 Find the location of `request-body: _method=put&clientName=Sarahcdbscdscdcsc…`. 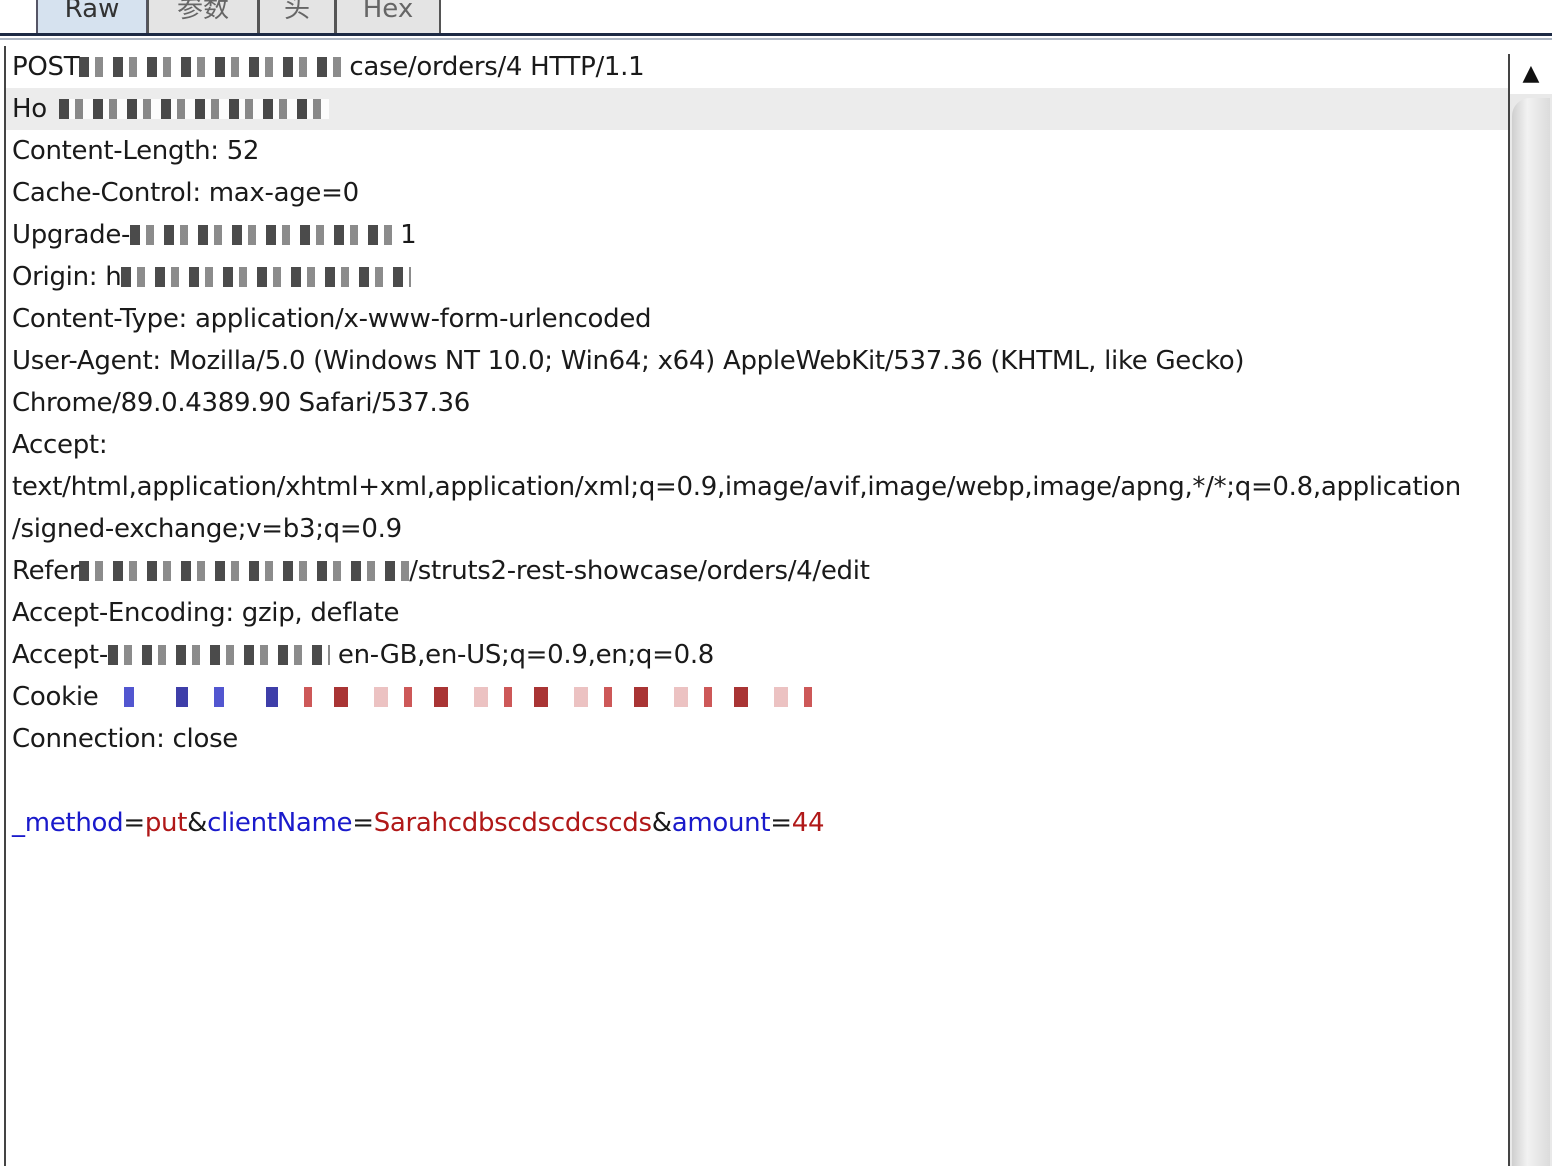

request-body: _method=put&clientName=Sarahcdbscdscdcsc… is located at coordinates (758, 823).